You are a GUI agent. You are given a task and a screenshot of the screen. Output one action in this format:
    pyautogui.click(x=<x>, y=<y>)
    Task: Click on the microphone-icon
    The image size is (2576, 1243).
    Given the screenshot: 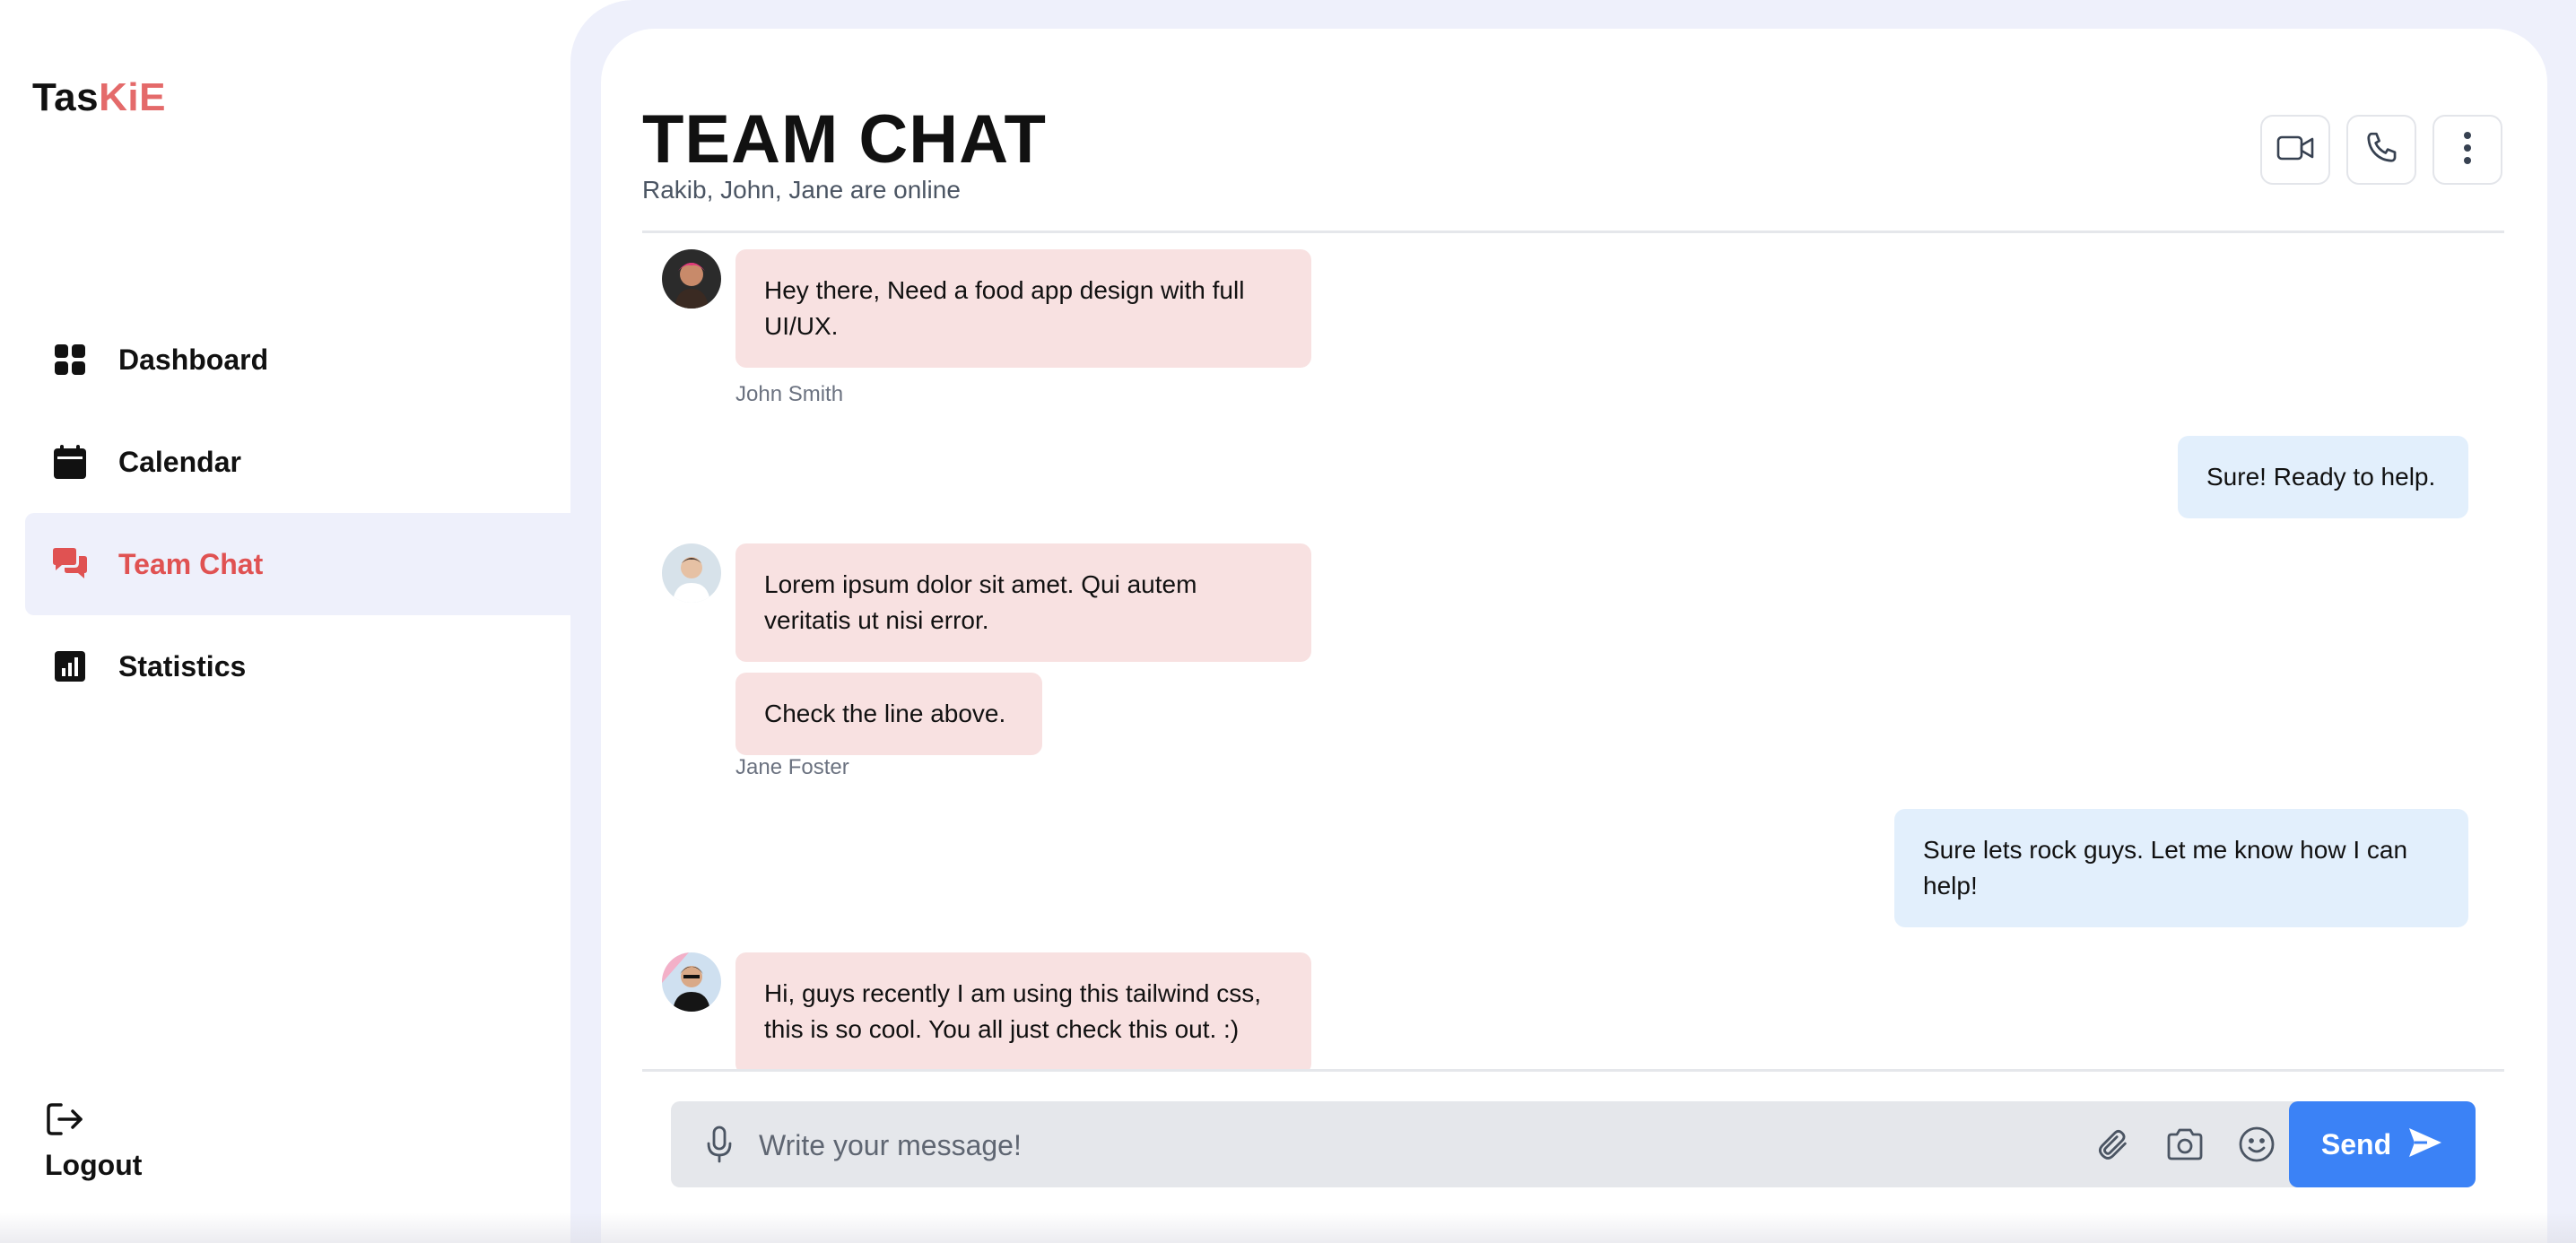 What is the action you would take?
    pyautogui.click(x=719, y=1144)
    